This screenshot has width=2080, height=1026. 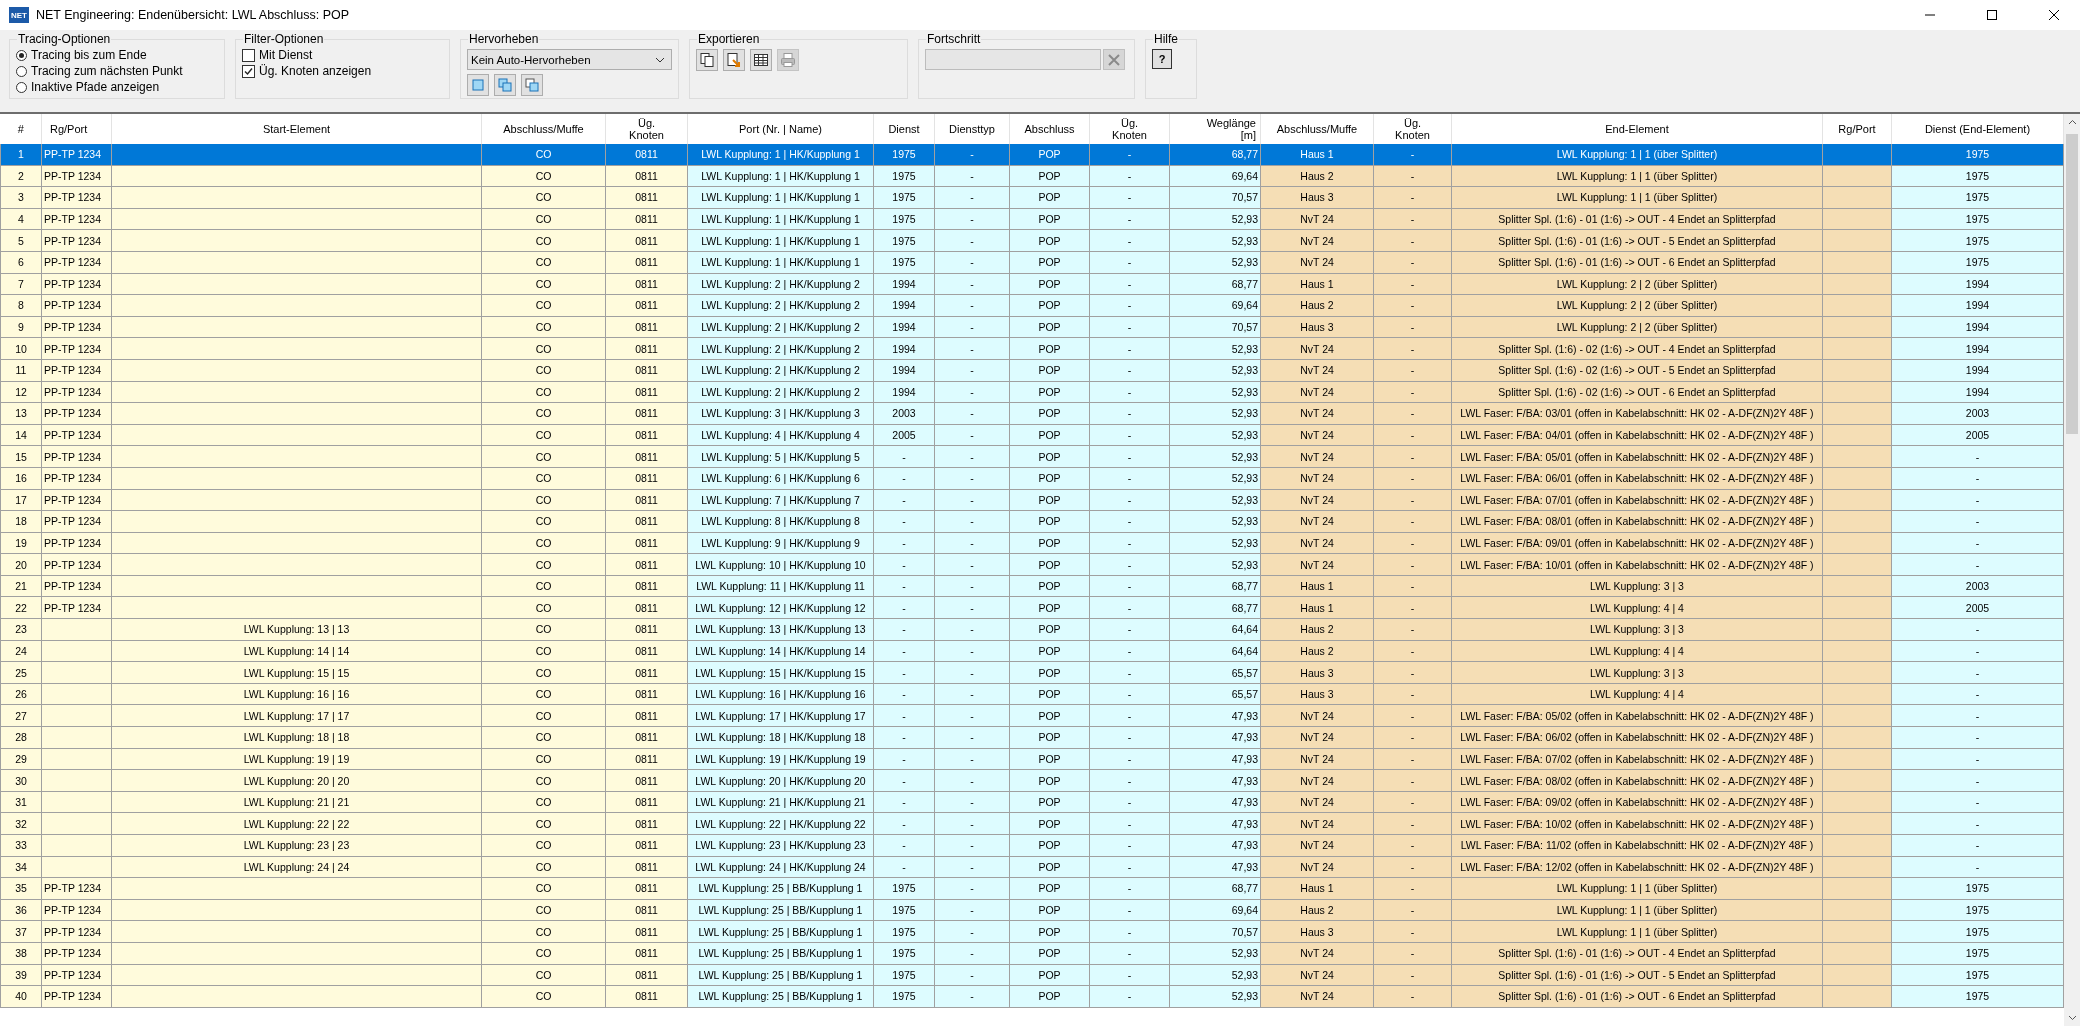 I want to click on column-header: Weglänge [m], so click(x=1215, y=129).